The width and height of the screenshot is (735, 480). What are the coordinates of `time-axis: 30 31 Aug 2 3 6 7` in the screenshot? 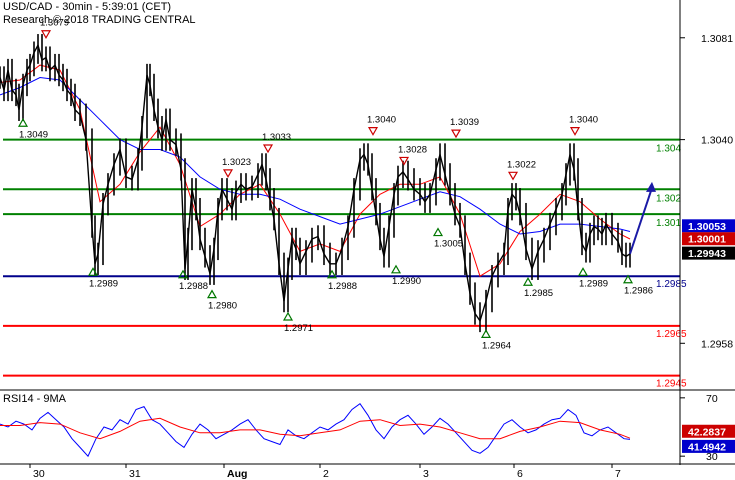 It's located at (367, 471).